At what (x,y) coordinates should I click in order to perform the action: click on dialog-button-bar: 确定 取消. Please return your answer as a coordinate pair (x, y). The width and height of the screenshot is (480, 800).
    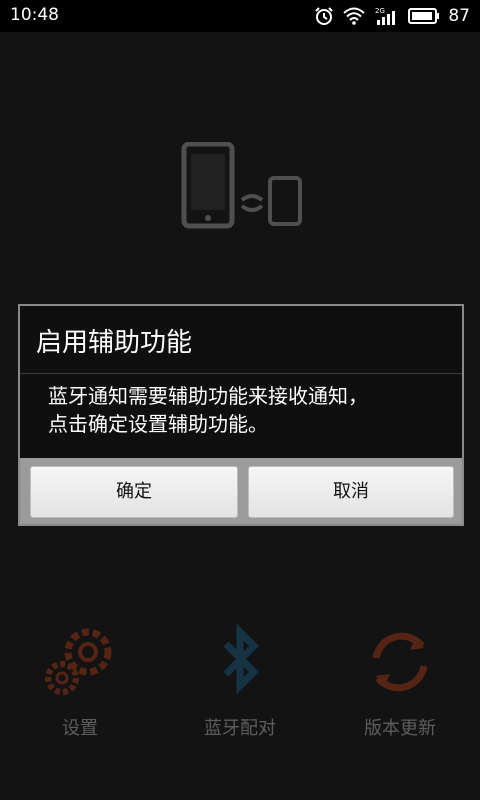
    Looking at the image, I should click on (241, 491).